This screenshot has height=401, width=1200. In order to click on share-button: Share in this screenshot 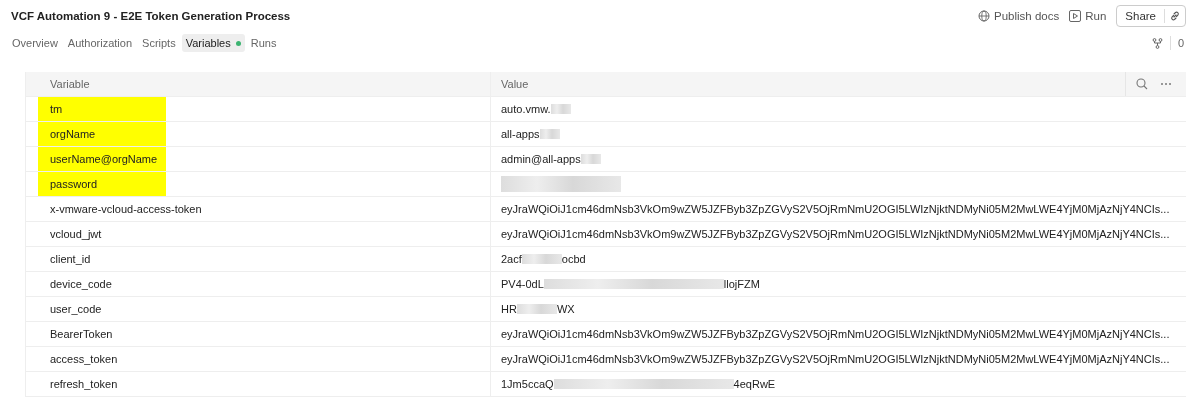, I will do `click(1141, 16)`.